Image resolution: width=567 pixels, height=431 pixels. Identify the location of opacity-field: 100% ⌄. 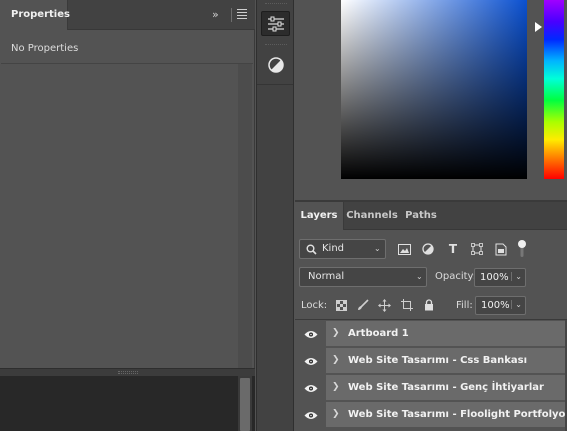
(500, 277).